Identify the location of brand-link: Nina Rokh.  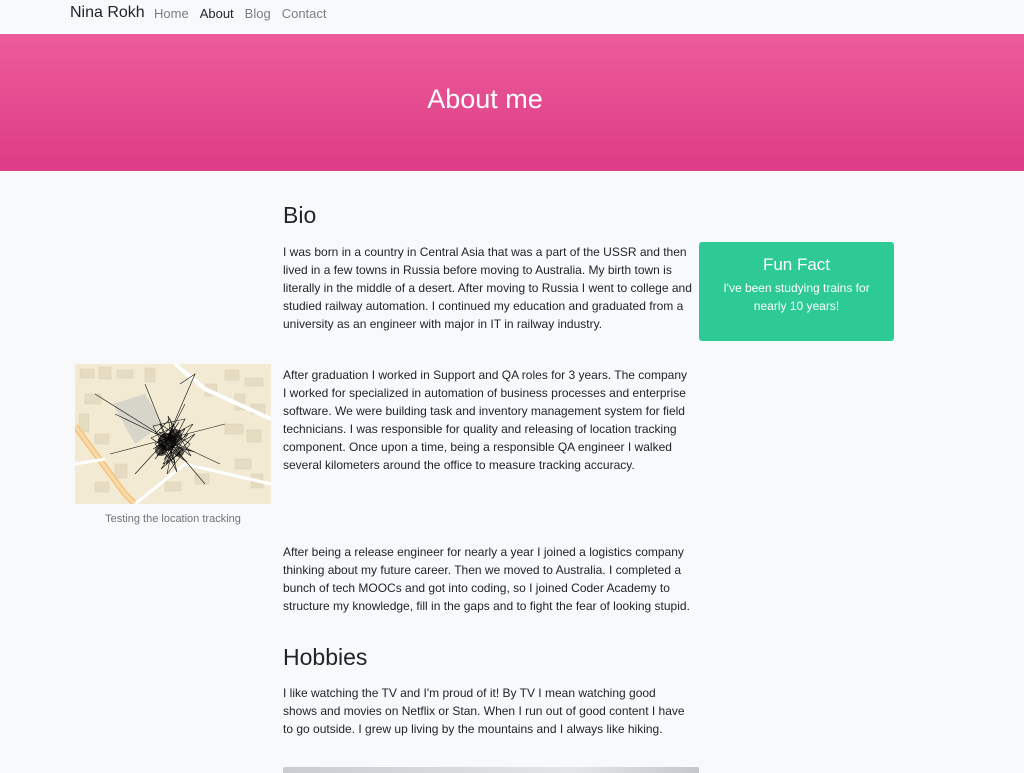
(107, 13).